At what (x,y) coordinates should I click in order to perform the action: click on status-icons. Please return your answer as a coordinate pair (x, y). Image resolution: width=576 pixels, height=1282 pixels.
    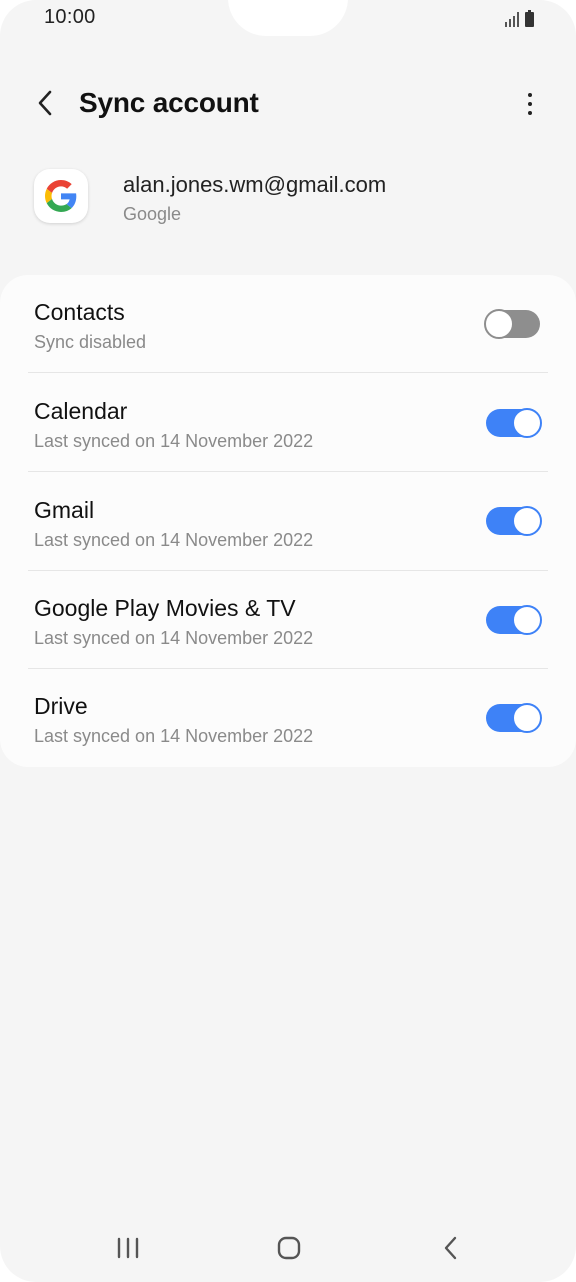
    Looking at the image, I should click on (519, 18).